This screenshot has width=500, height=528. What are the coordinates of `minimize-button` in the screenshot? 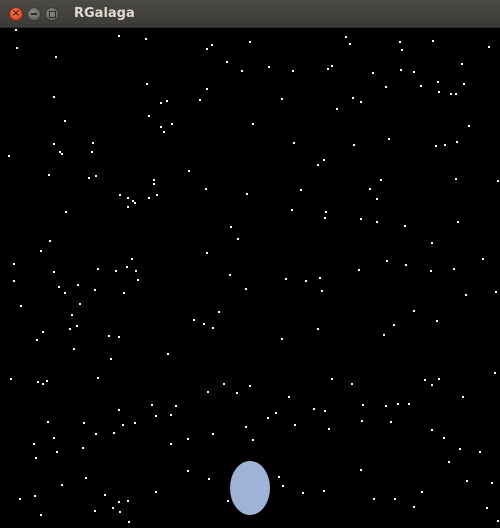 It's located at (34, 14).